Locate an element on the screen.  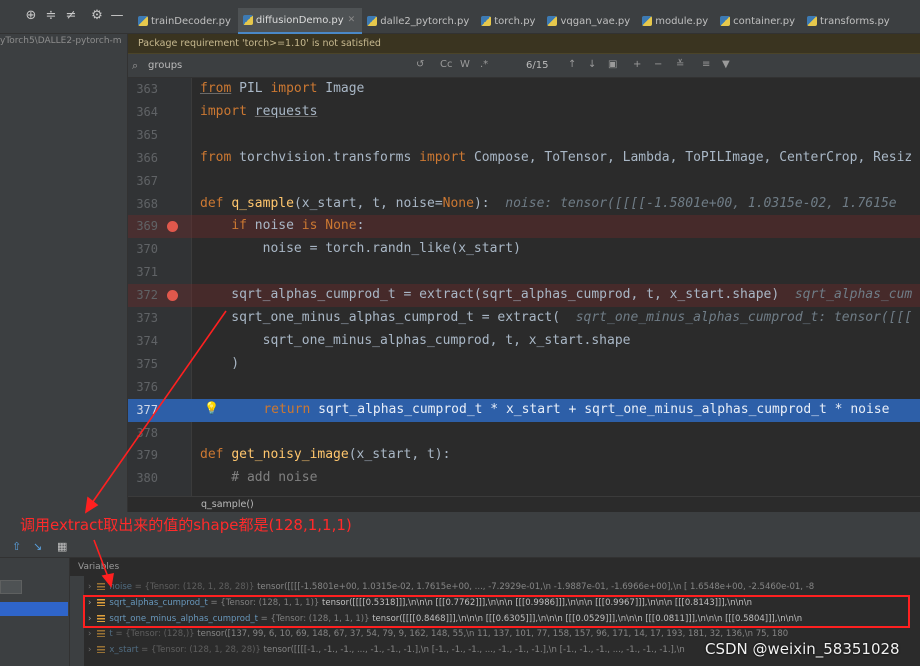
arrow-line-lower is located at coordinates (101, 558).